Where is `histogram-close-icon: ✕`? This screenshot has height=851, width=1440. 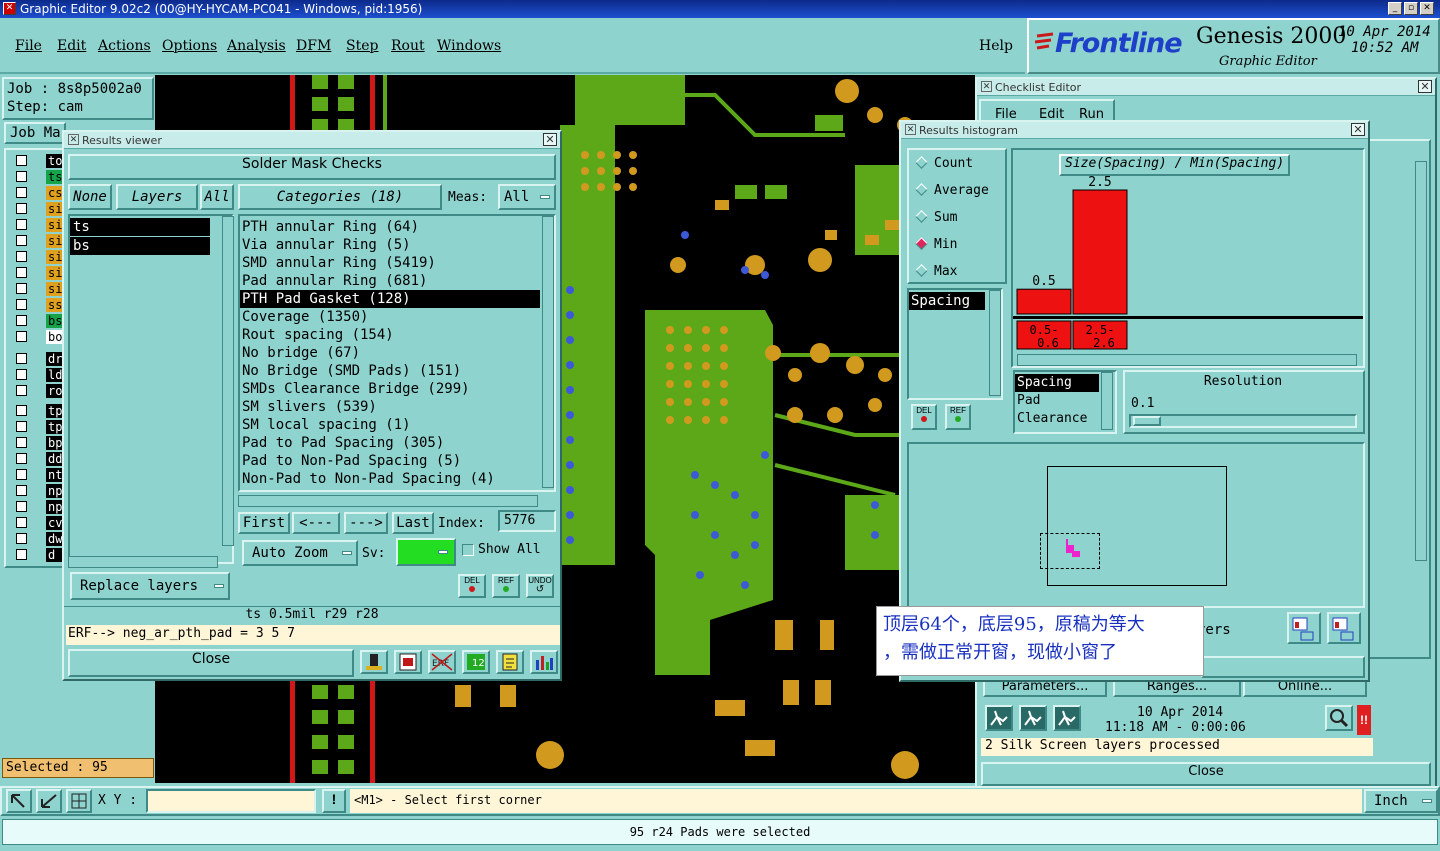 histogram-close-icon: ✕ is located at coordinates (1358, 129).